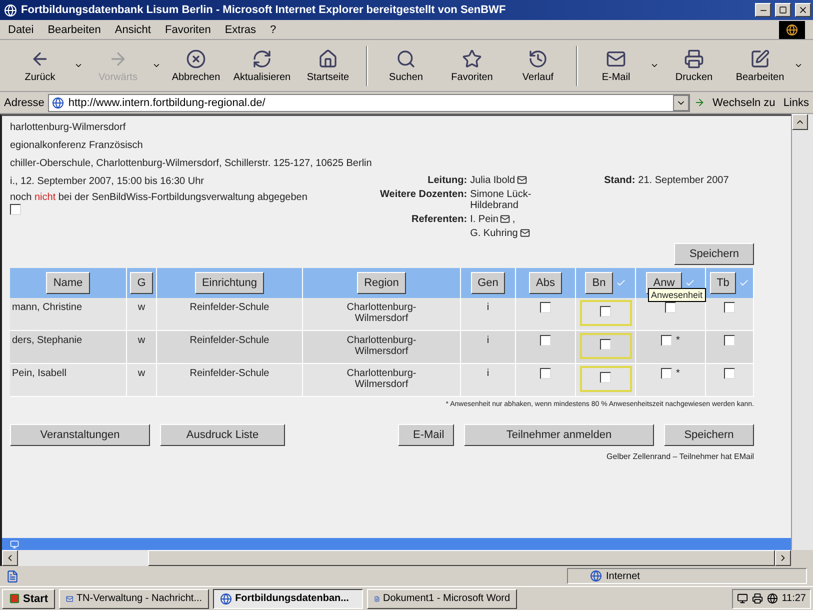 This screenshot has width=813, height=610. What do you see at coordinates (488, 283) in the screenshot?
I see `sort-button: Gen` at bounding box center [488, 283].